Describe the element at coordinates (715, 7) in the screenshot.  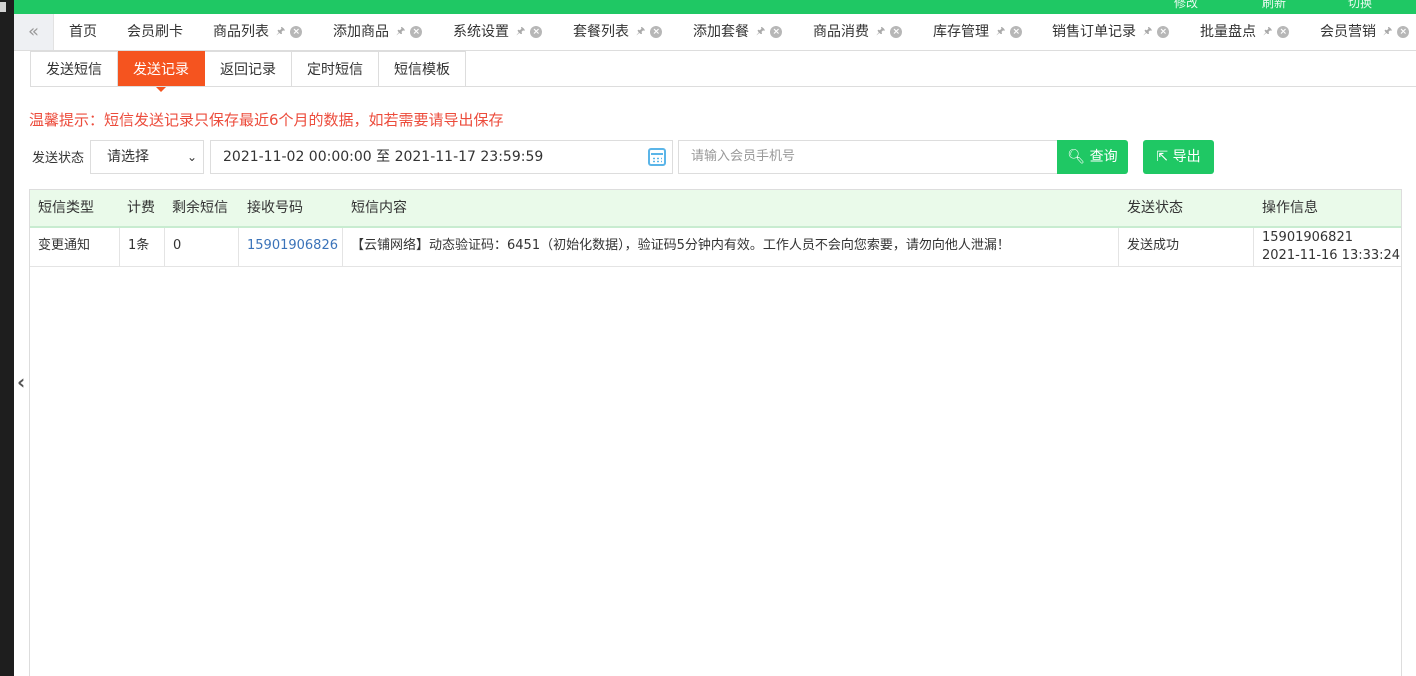
I see `top-header-bar: 修改 刷新 切换` at that location.